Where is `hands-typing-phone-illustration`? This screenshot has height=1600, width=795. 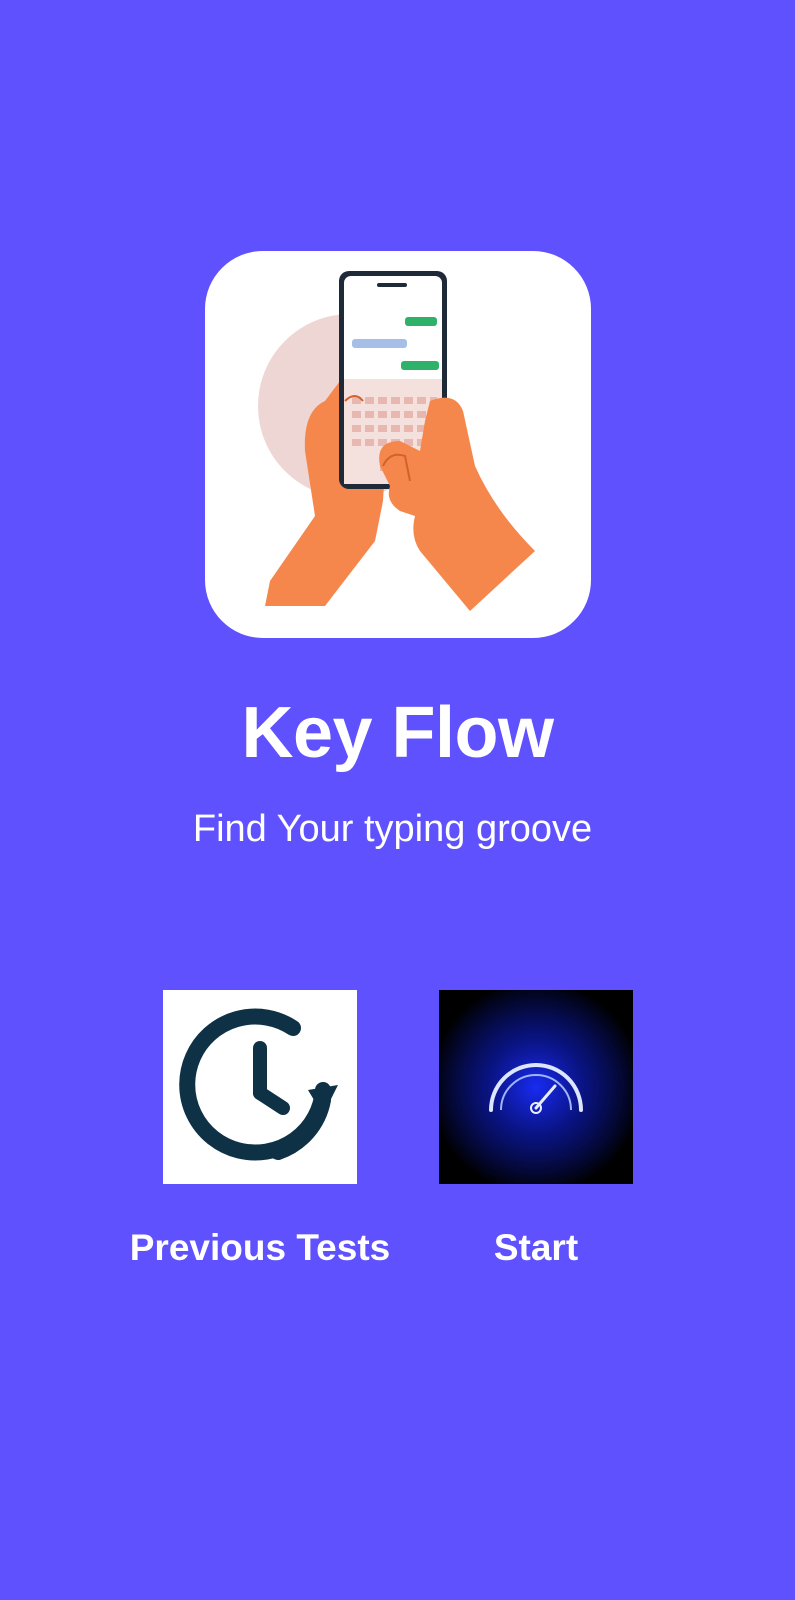
hands-typing-phone-illustration is located at coordinates (396, 441).